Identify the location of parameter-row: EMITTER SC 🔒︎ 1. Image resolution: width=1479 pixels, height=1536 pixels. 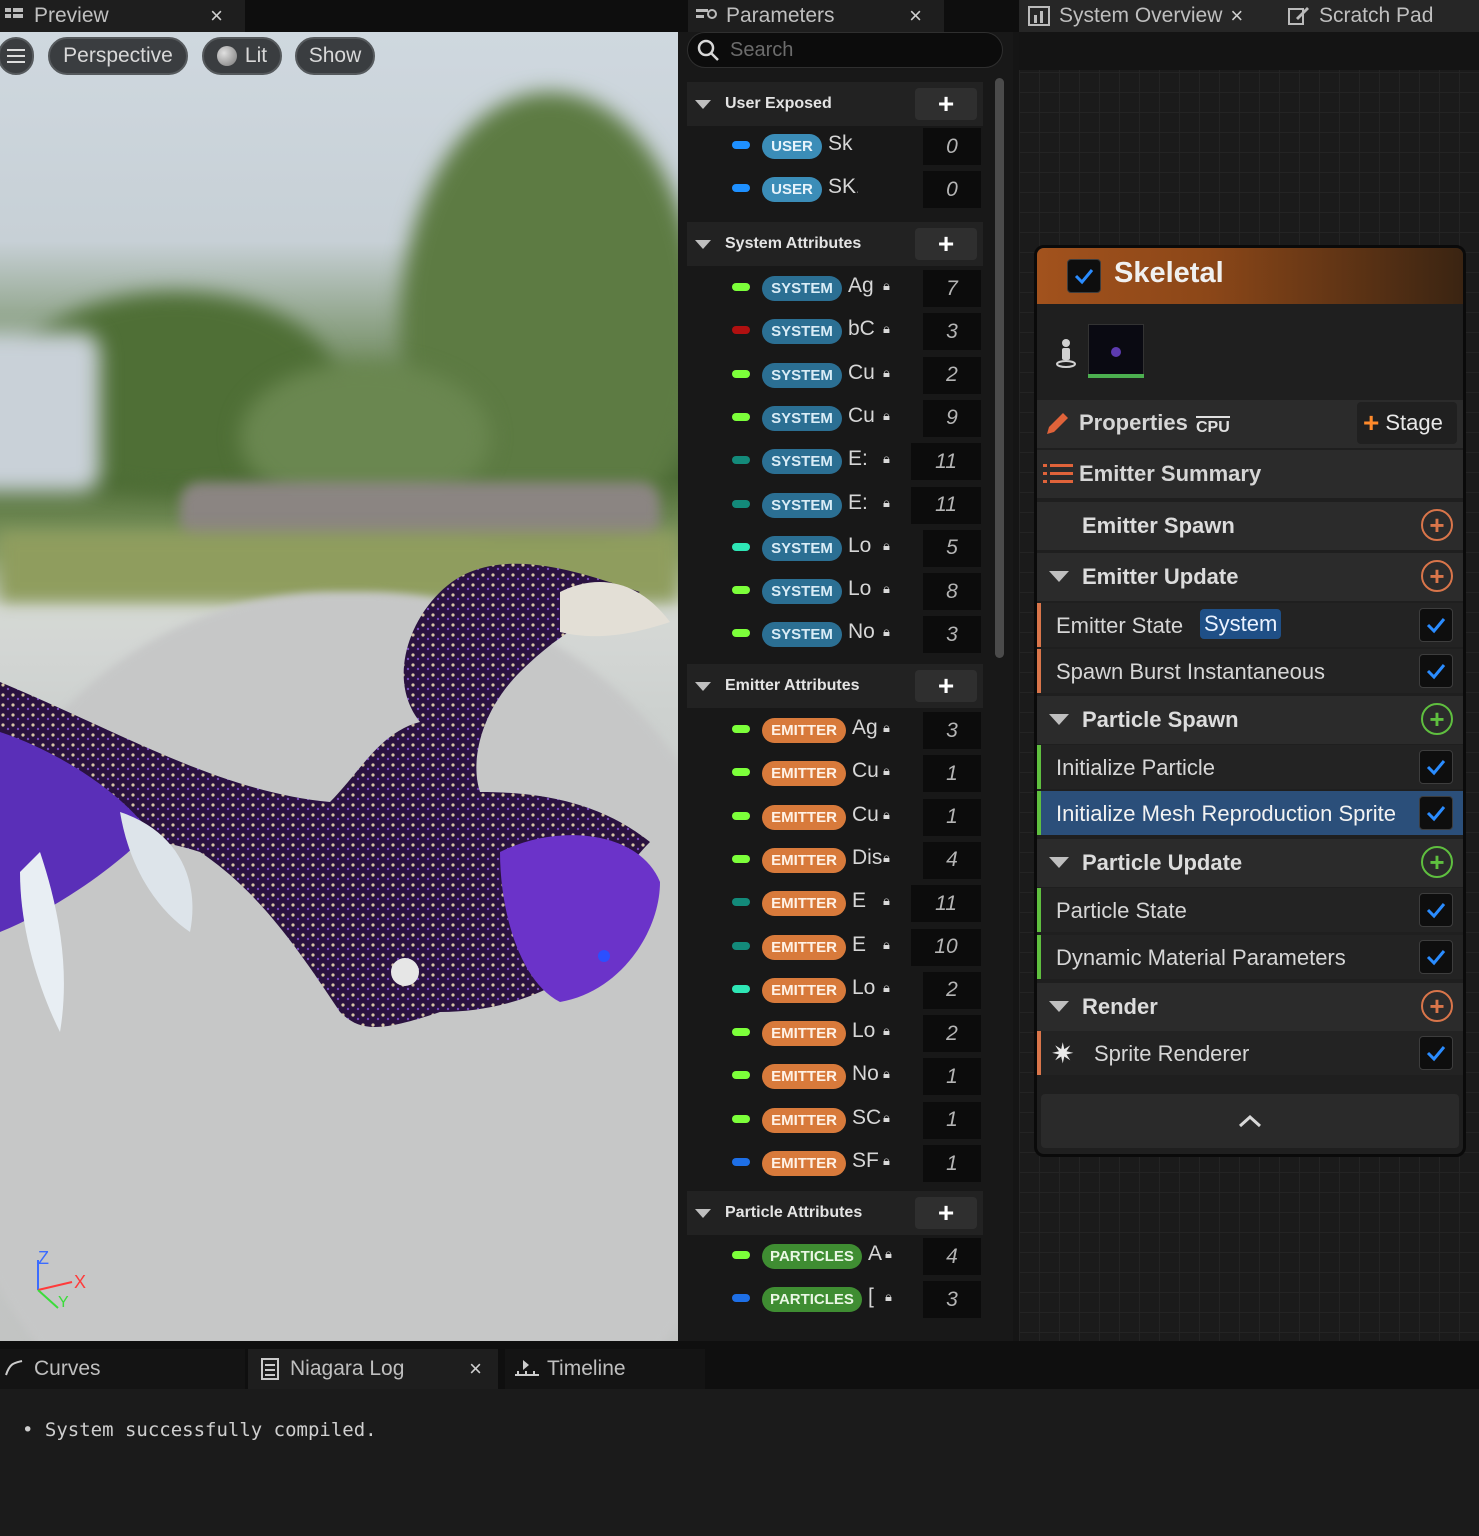
(835, 1122).